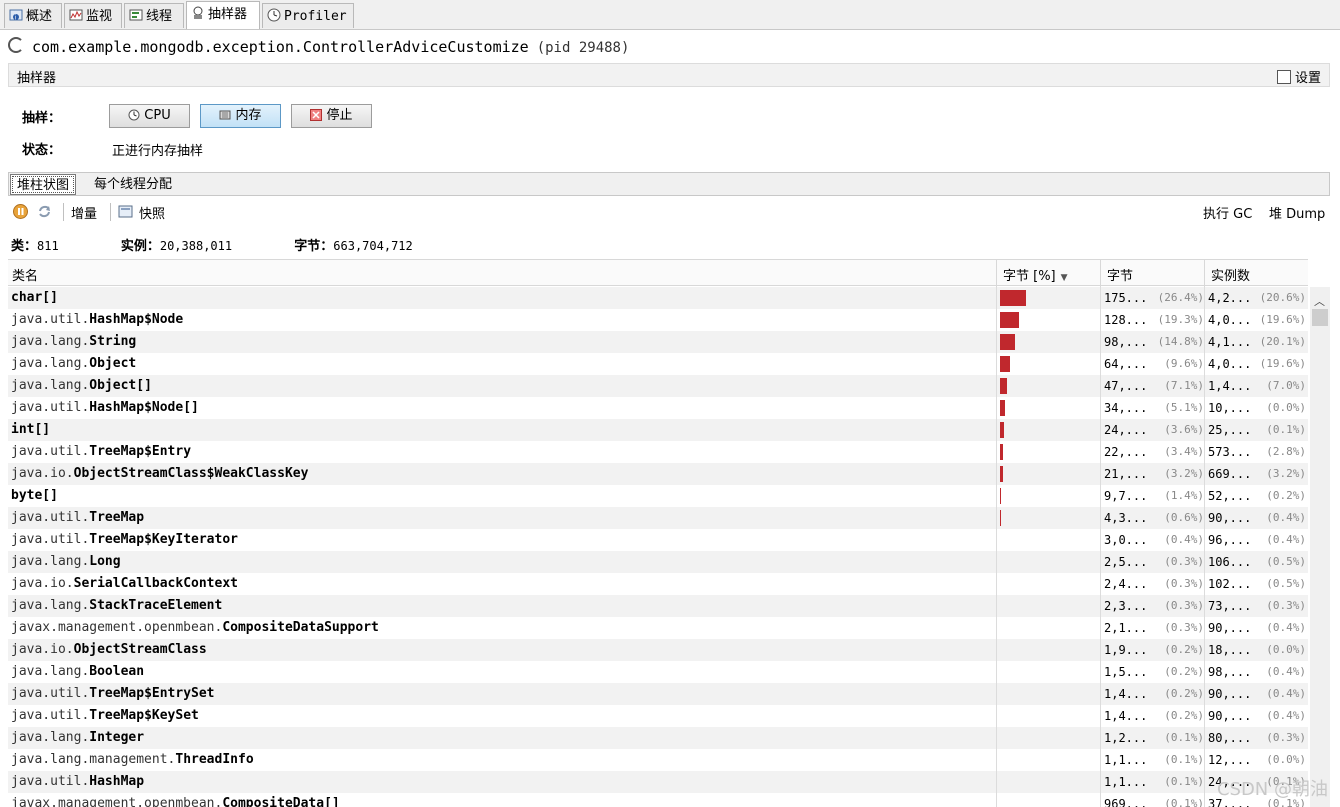  Describe the element at coordinates (159, 473) in the screenshot. I see `class-name-cell: java.io.ObjectStreamClass$WeakClassKey` at that location.